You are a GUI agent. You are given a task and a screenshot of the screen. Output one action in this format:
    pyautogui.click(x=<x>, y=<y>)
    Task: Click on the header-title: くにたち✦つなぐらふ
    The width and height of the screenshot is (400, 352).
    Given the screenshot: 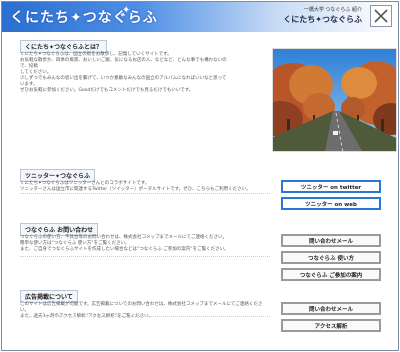 What is the action you would take?
    pyautogui.click(x=322, y=19)
    